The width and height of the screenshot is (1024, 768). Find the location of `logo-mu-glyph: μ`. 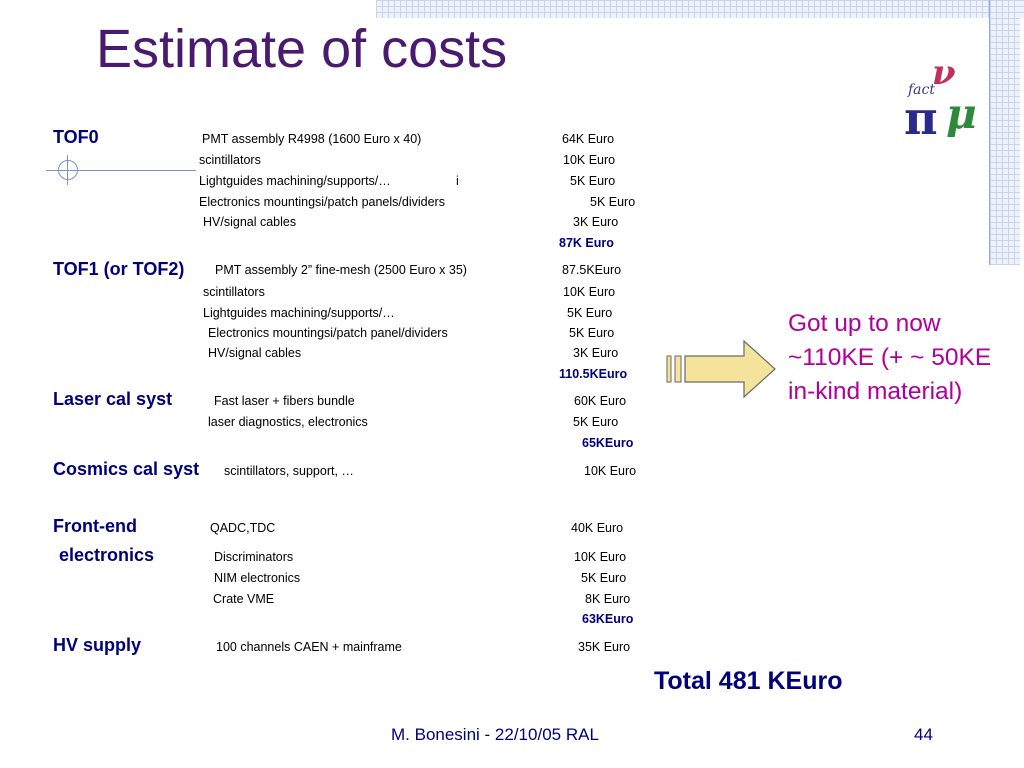

logo-mu-glyph: μ is located at coordinates (961, 113).